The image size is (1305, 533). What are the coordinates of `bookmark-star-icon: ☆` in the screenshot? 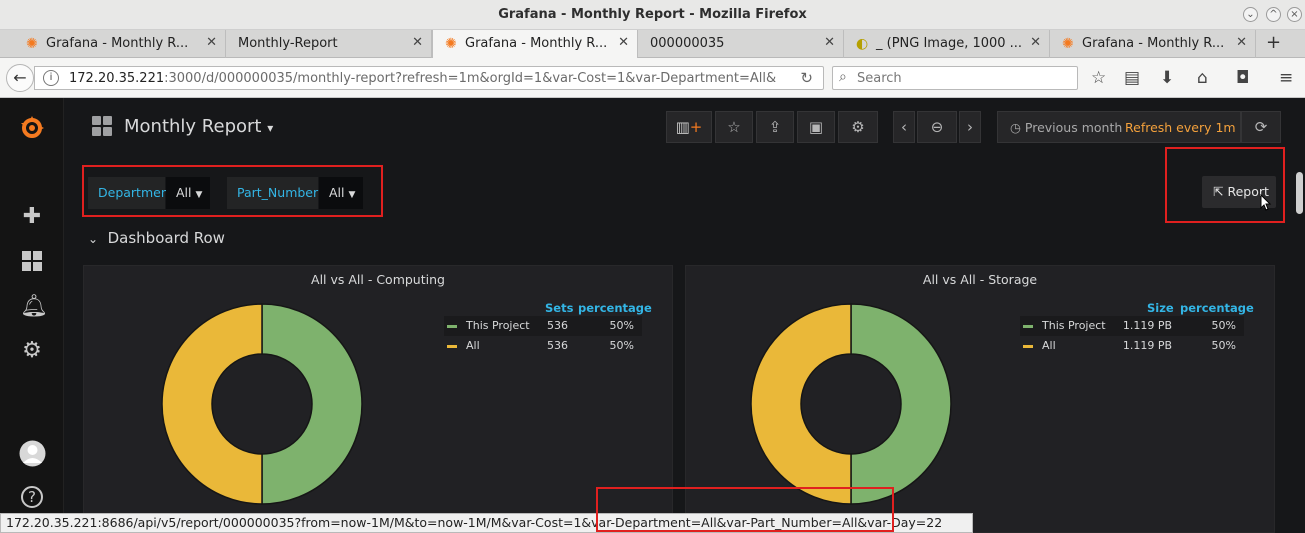 It's located at (1098, 78).